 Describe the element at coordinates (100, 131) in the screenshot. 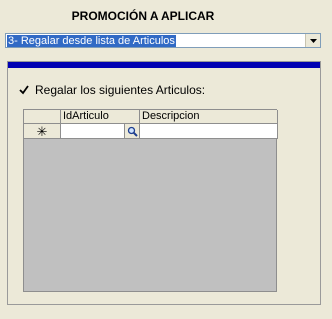

I see `cell-idarticulo` at that location.